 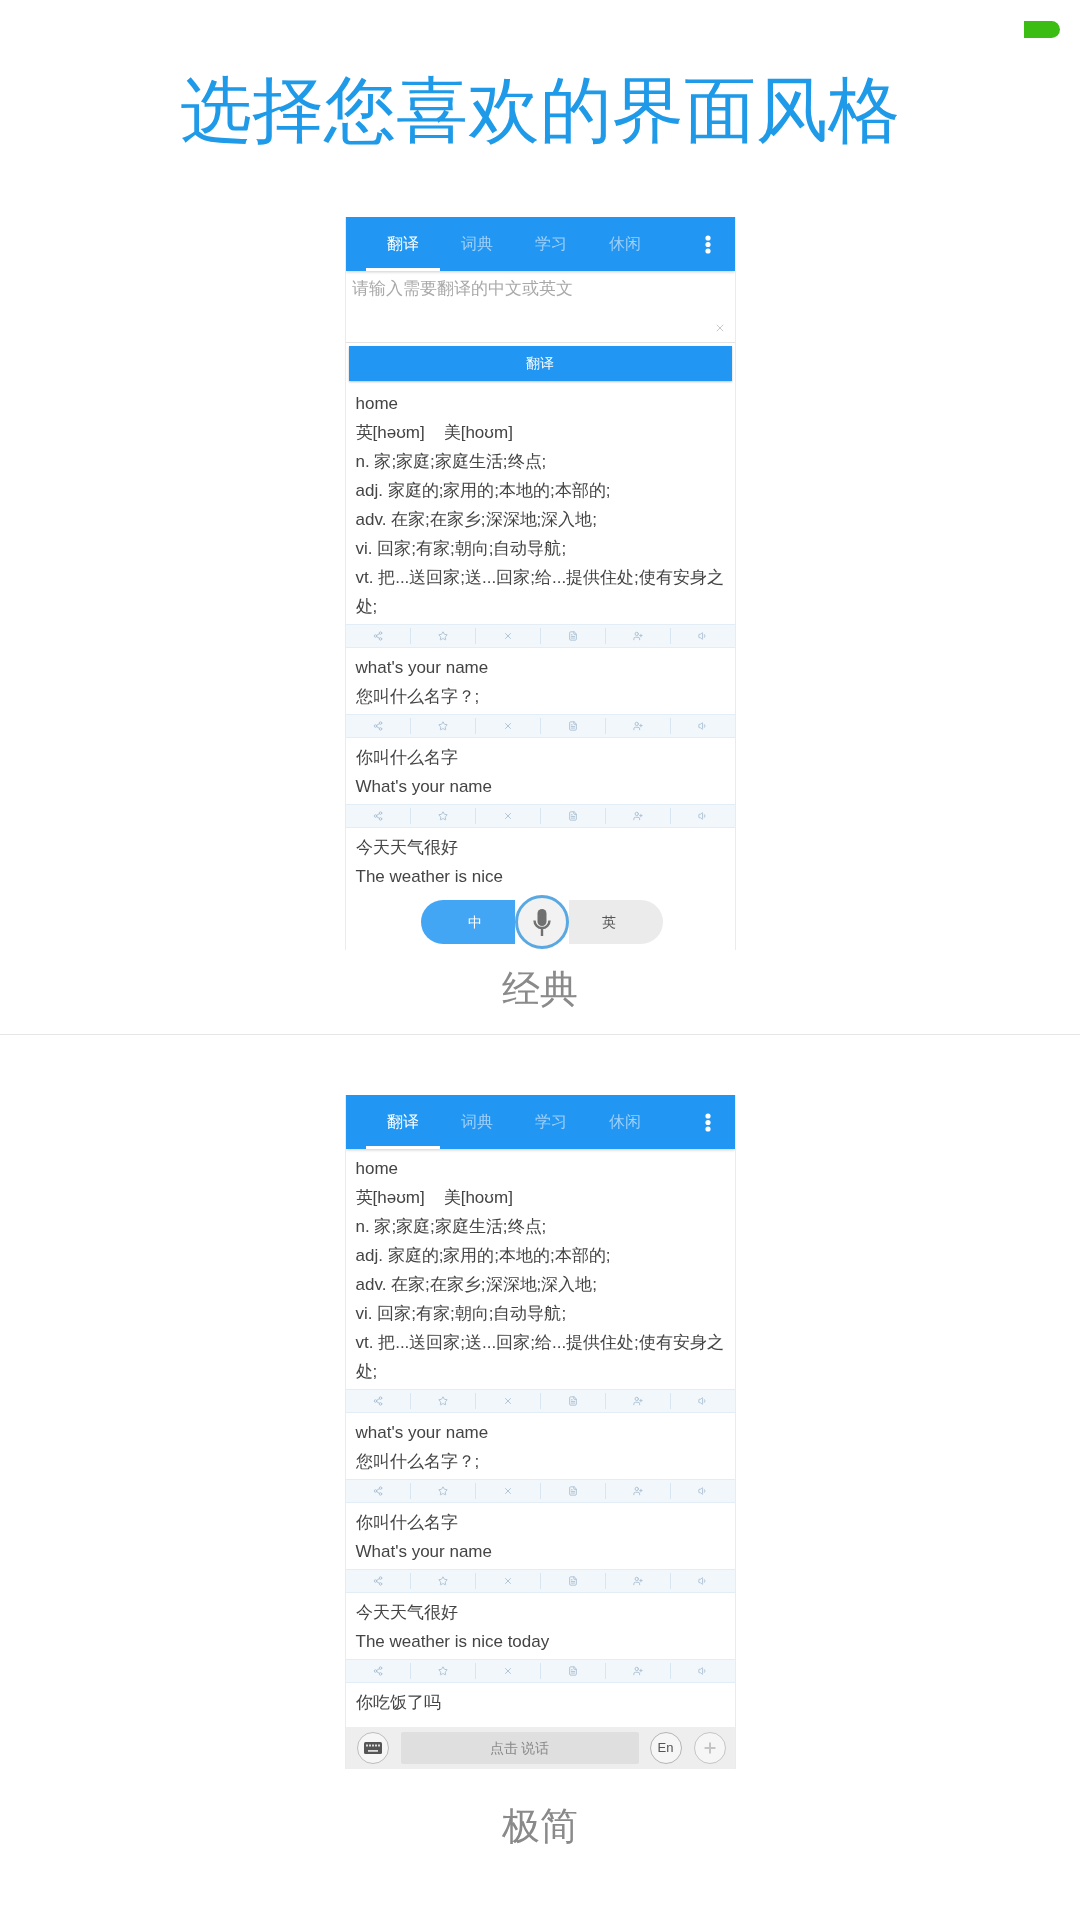 I want to click on translation-text: The weather is nice today, so click(x=452, y=1642).